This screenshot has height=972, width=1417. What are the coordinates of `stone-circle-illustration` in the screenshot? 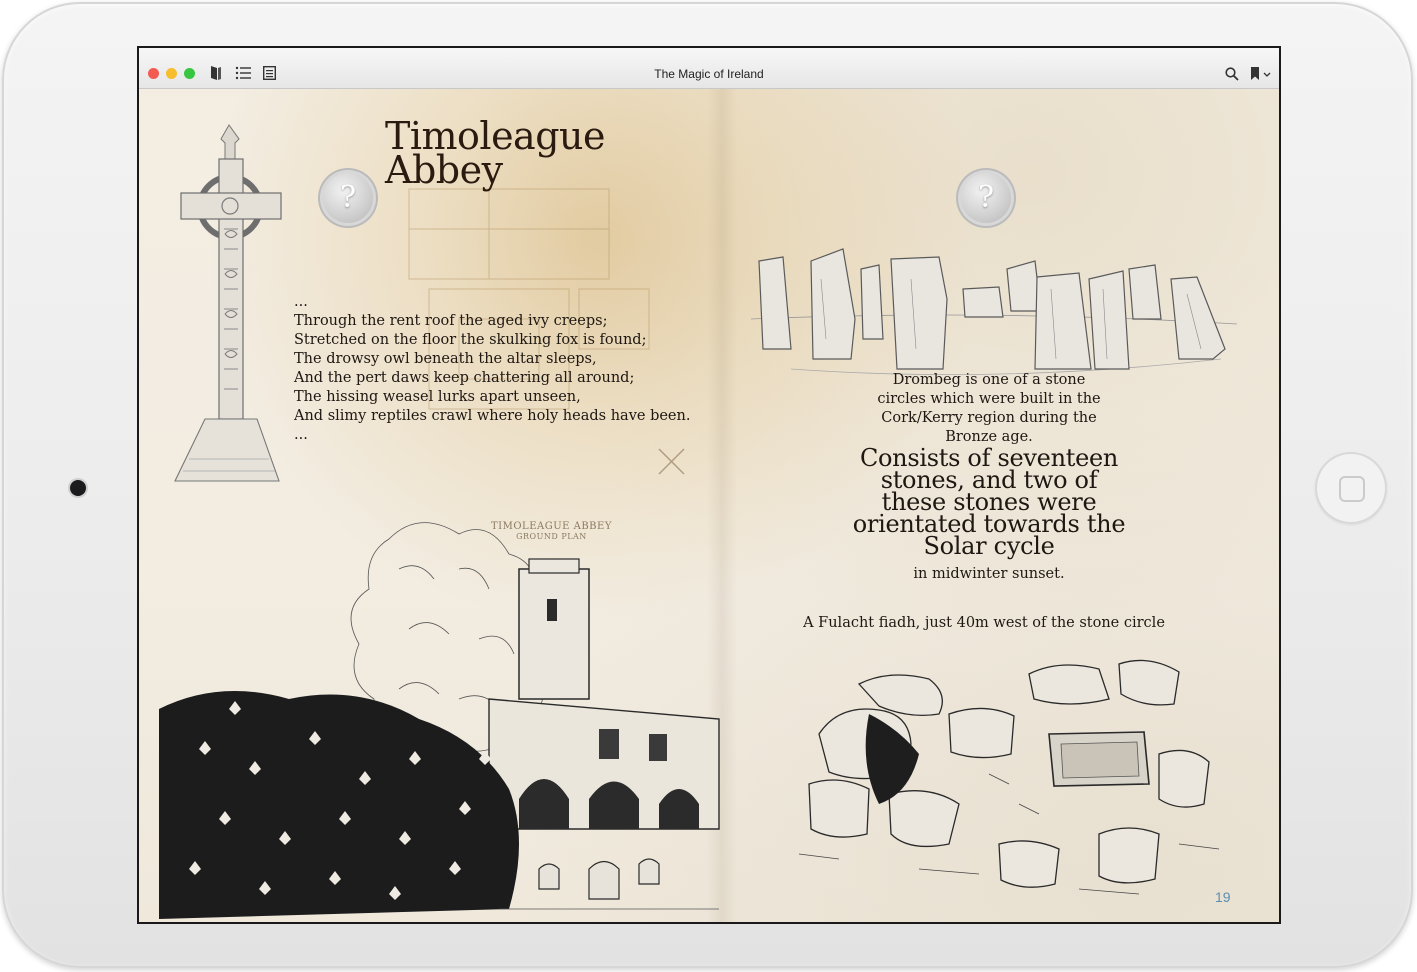 It's located at (994, 312).